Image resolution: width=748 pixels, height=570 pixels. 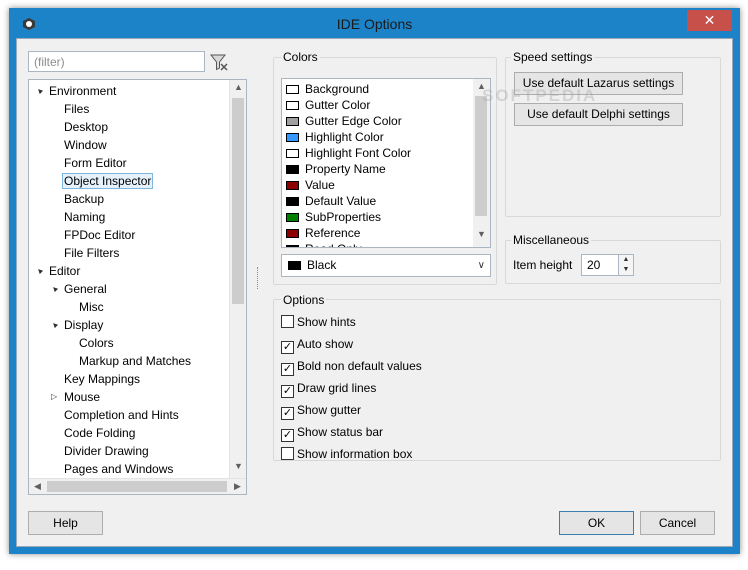 I want to click on tree-item-label: Environment, so click(x=83, y=91).